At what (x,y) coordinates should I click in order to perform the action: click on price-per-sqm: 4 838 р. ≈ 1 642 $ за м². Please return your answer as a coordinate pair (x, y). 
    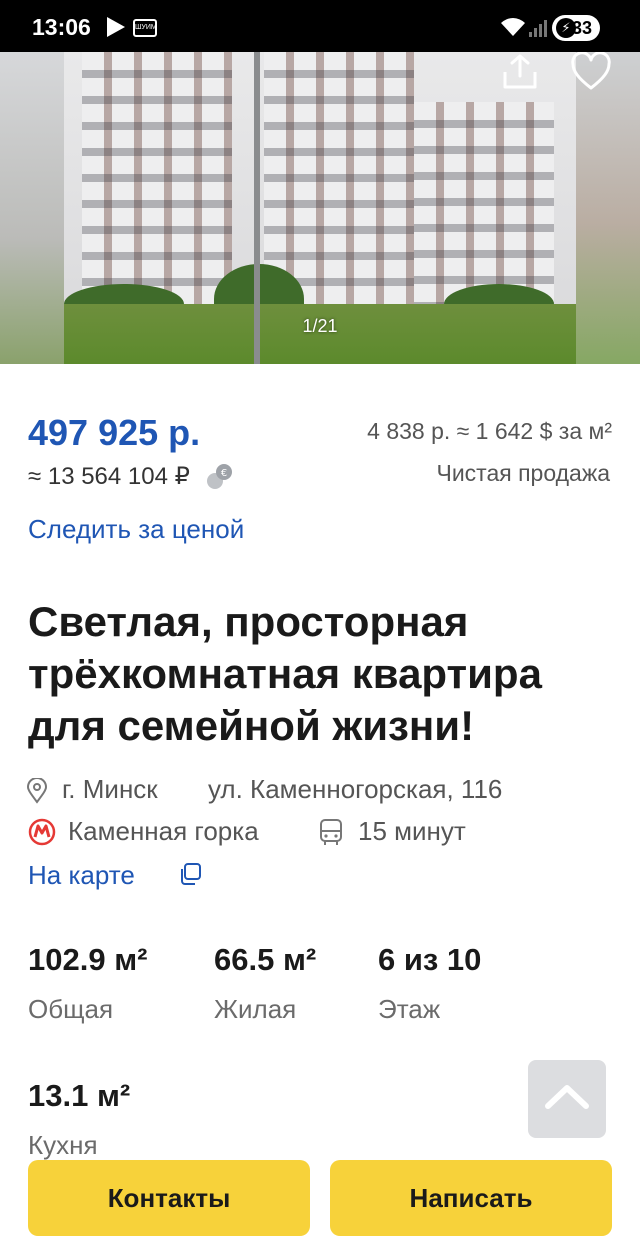
    Looking at the image, I should click on (489, 431).